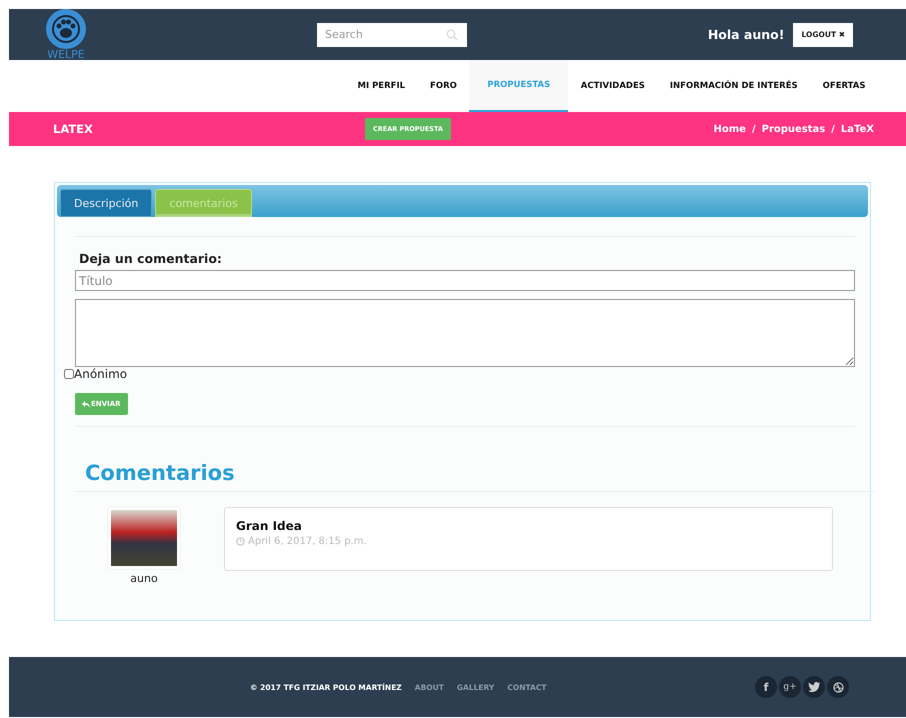  Describe the element at coordinates (151, 258) in the screenshot. I see `form-heading: Deja un comentario:` at that location.